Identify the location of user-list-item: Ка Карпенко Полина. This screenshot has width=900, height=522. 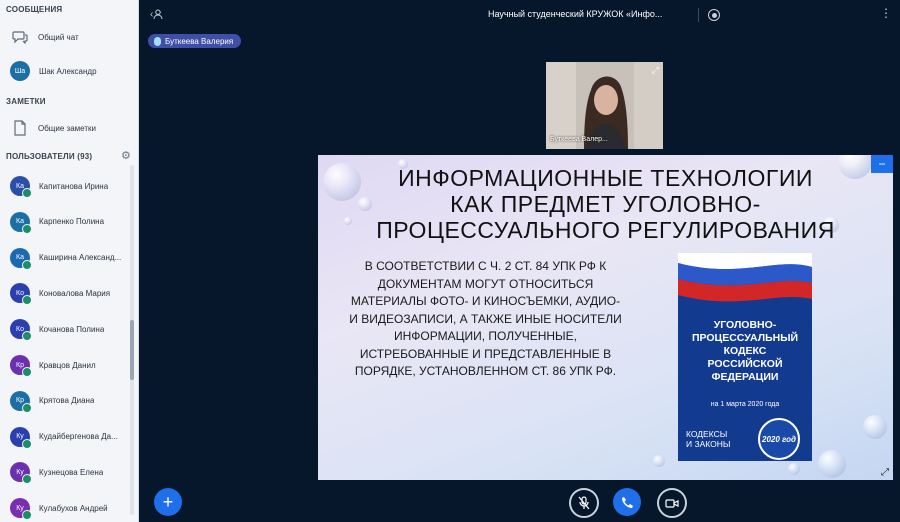
(66, 222).